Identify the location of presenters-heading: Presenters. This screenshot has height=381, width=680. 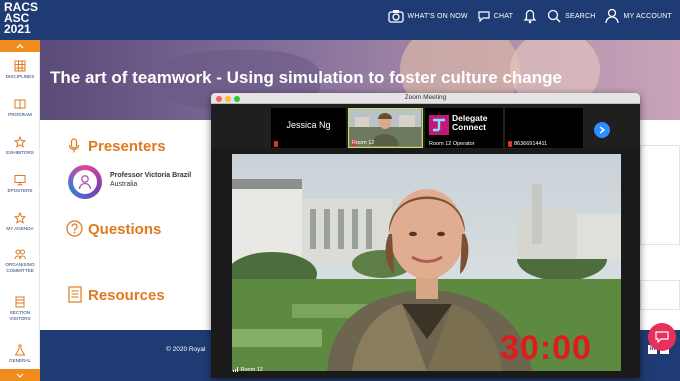
(127, 146).